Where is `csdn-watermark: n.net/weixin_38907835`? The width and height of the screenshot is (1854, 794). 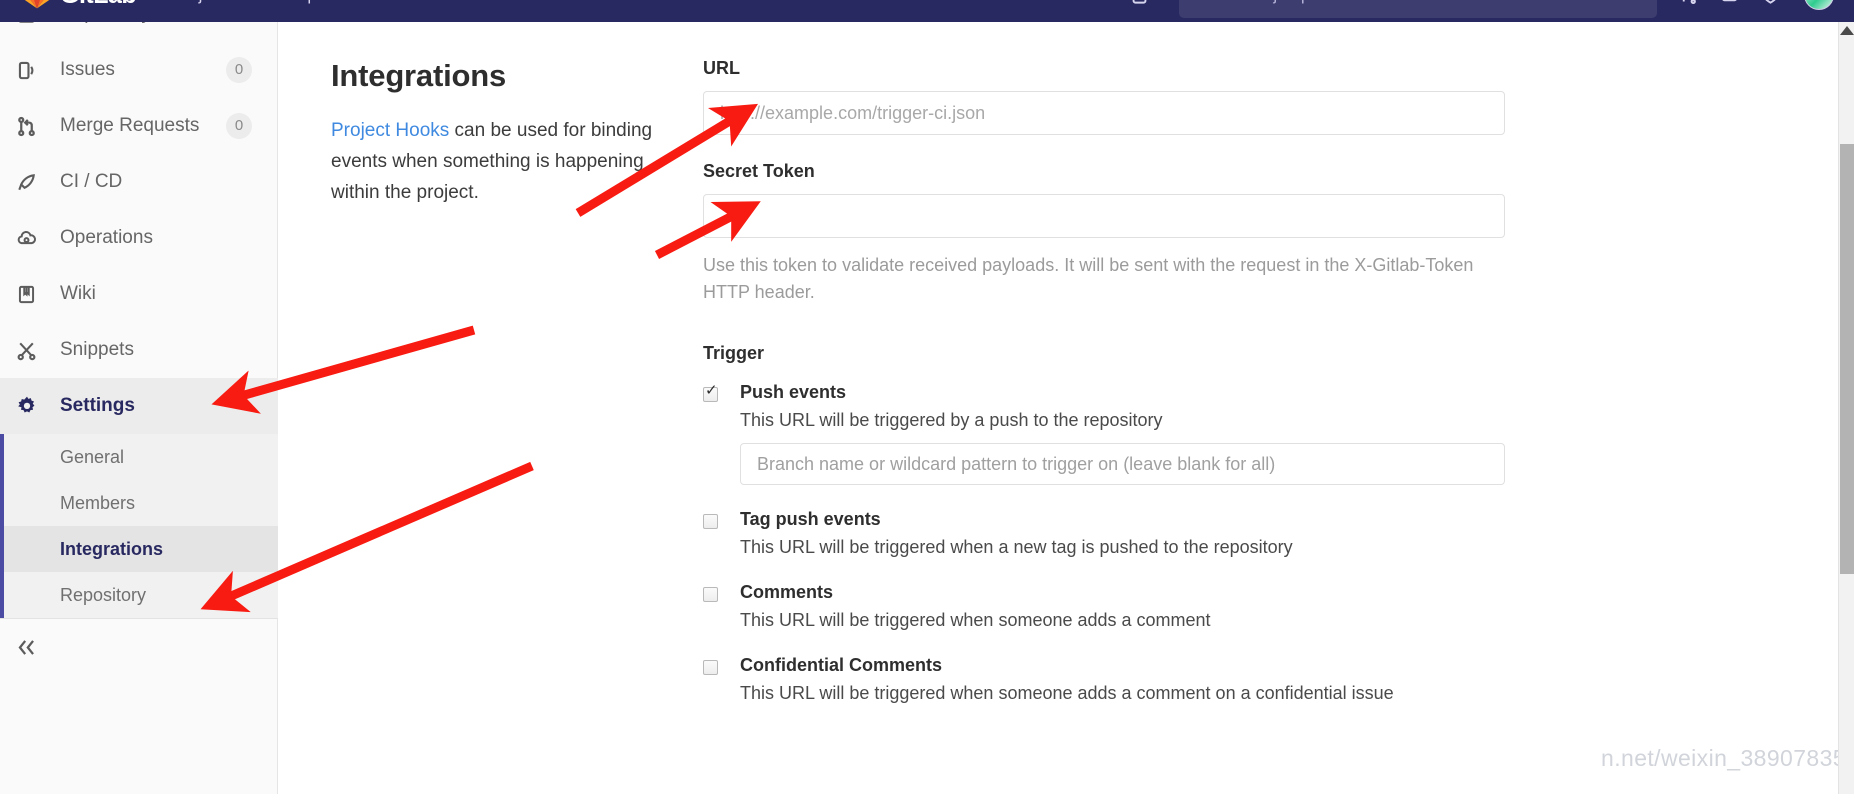 csdn-watermark: n.net/weixin_38907835 is located at coordinates (1723, 758).